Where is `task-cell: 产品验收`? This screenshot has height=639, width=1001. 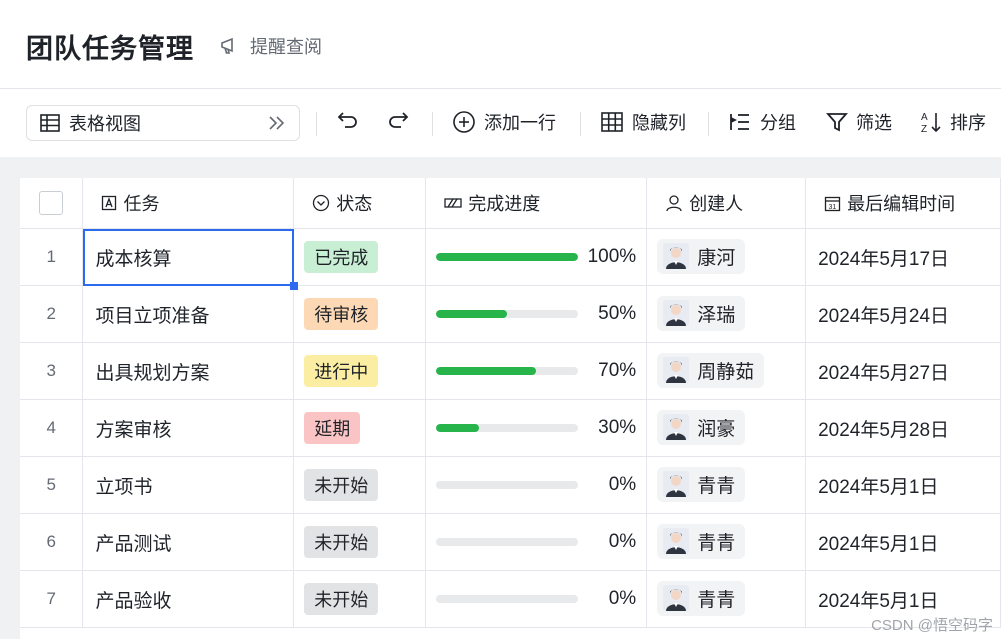
task-cell: 产品验收 is located at coordinates (188, 599).